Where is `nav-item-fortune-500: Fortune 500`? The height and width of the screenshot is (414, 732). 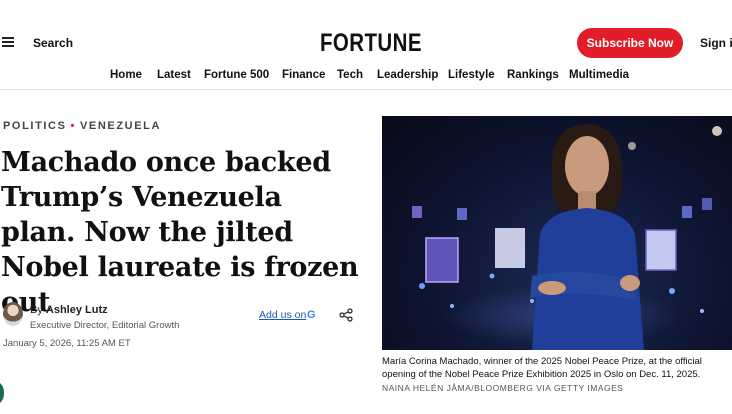 nav-item-fortune-500: Fortune 500 is located at coordinates (236, 75).